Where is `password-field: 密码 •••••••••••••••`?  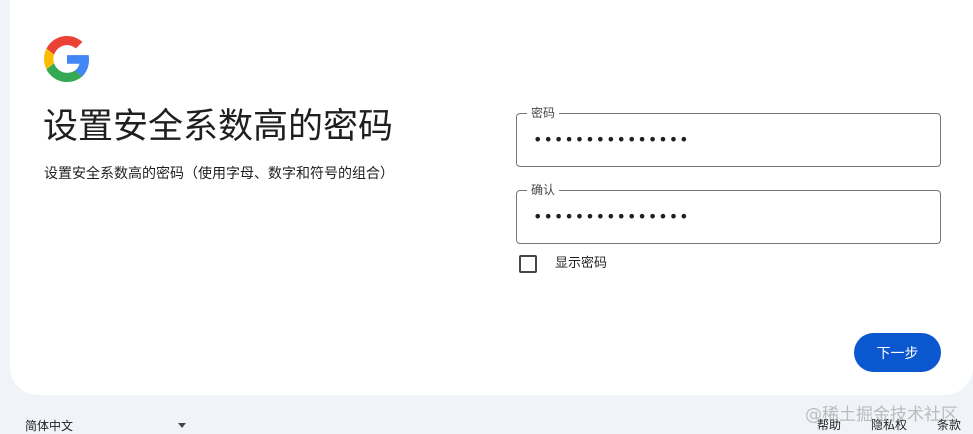 password-field: 密码 ••••••••••••••• is located at coordinates (728, 136).